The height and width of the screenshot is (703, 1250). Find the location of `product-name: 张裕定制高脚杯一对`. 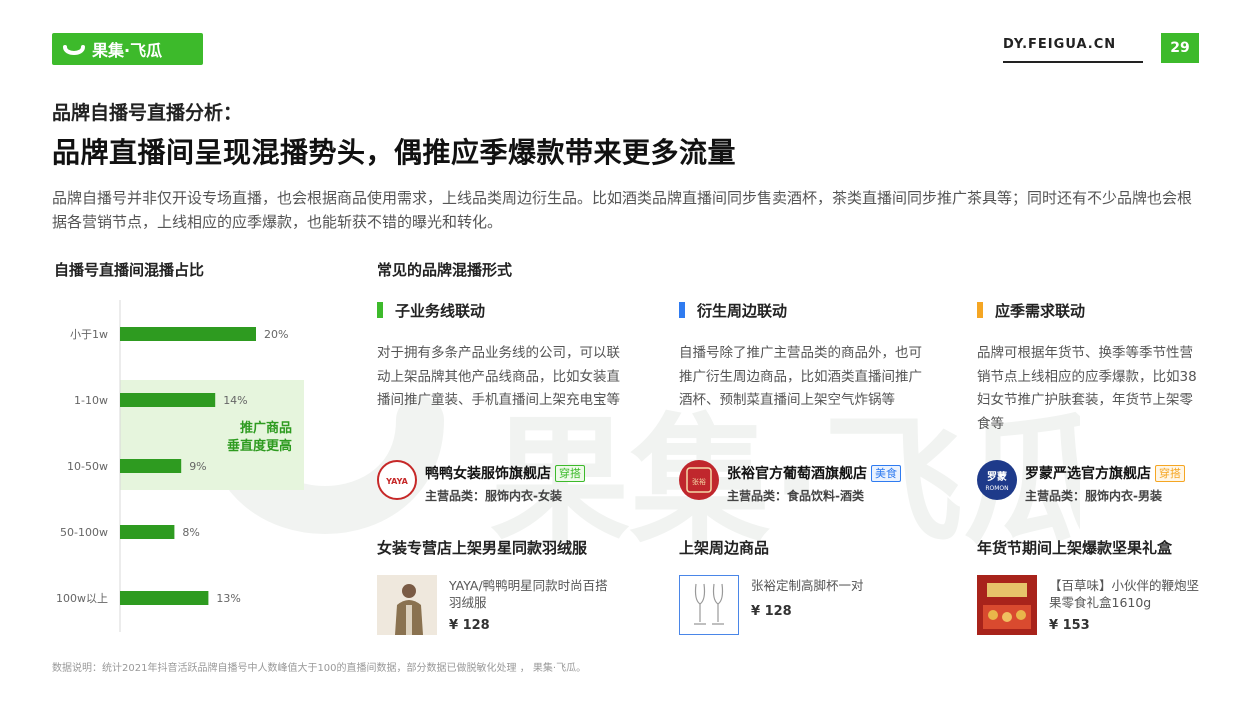

product-name: 张裕定制高脚杯一对 is located at coordinates (807, 585).